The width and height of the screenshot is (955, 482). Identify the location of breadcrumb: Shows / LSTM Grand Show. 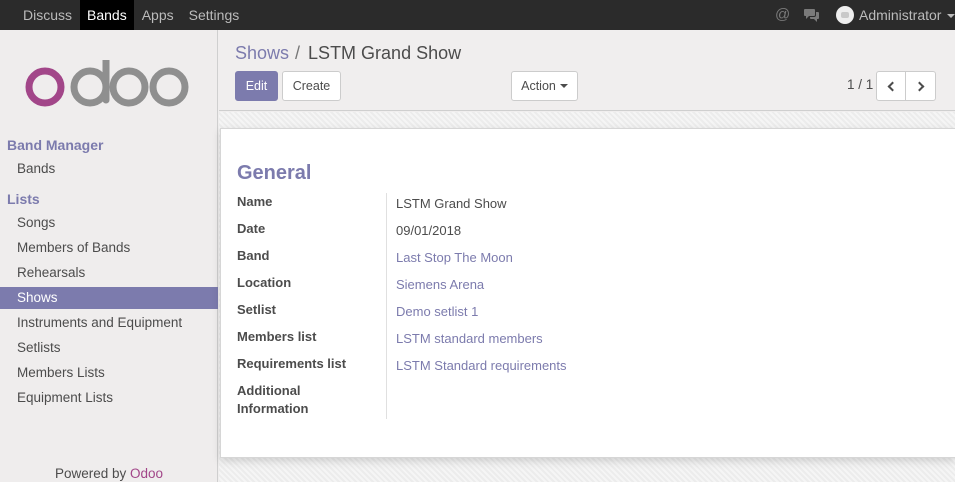
(348, 53).